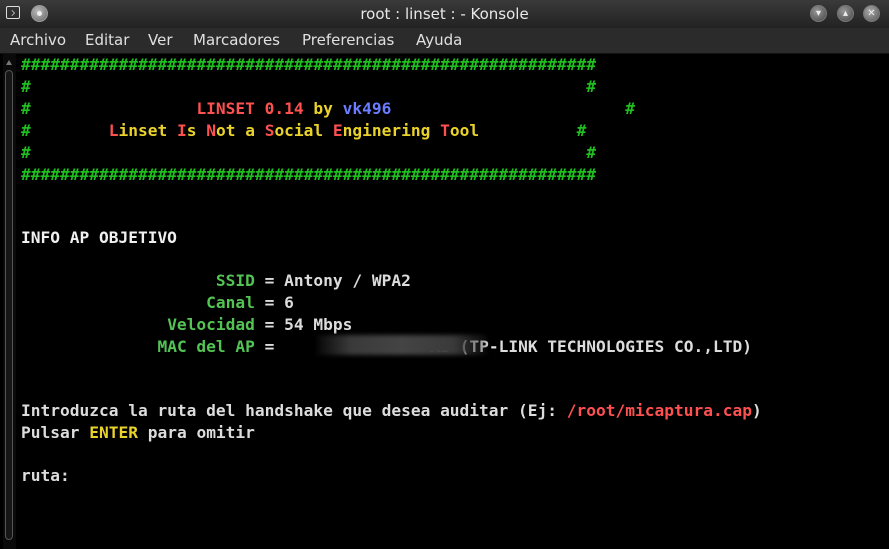  Describe the element at coordinates (347, 280) in the screenshot. I see `ssid-value: Antony / WPA2` at that location.